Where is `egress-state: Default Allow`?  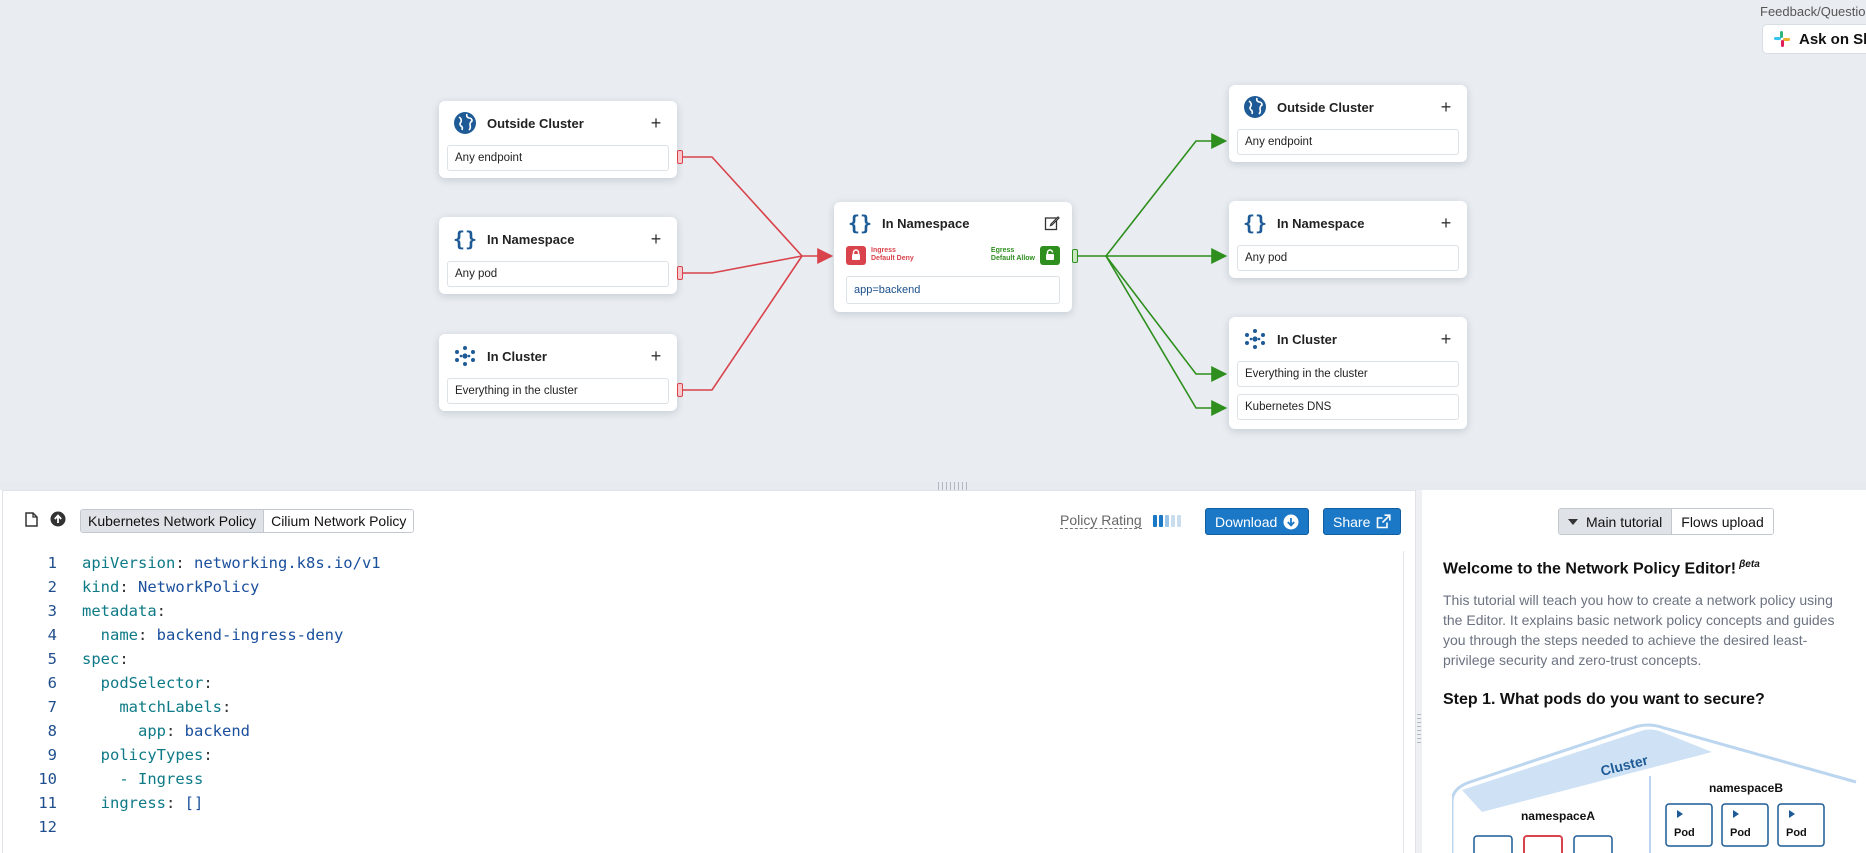 egress-state: Default Allow is located at coordinates (1012, 258).